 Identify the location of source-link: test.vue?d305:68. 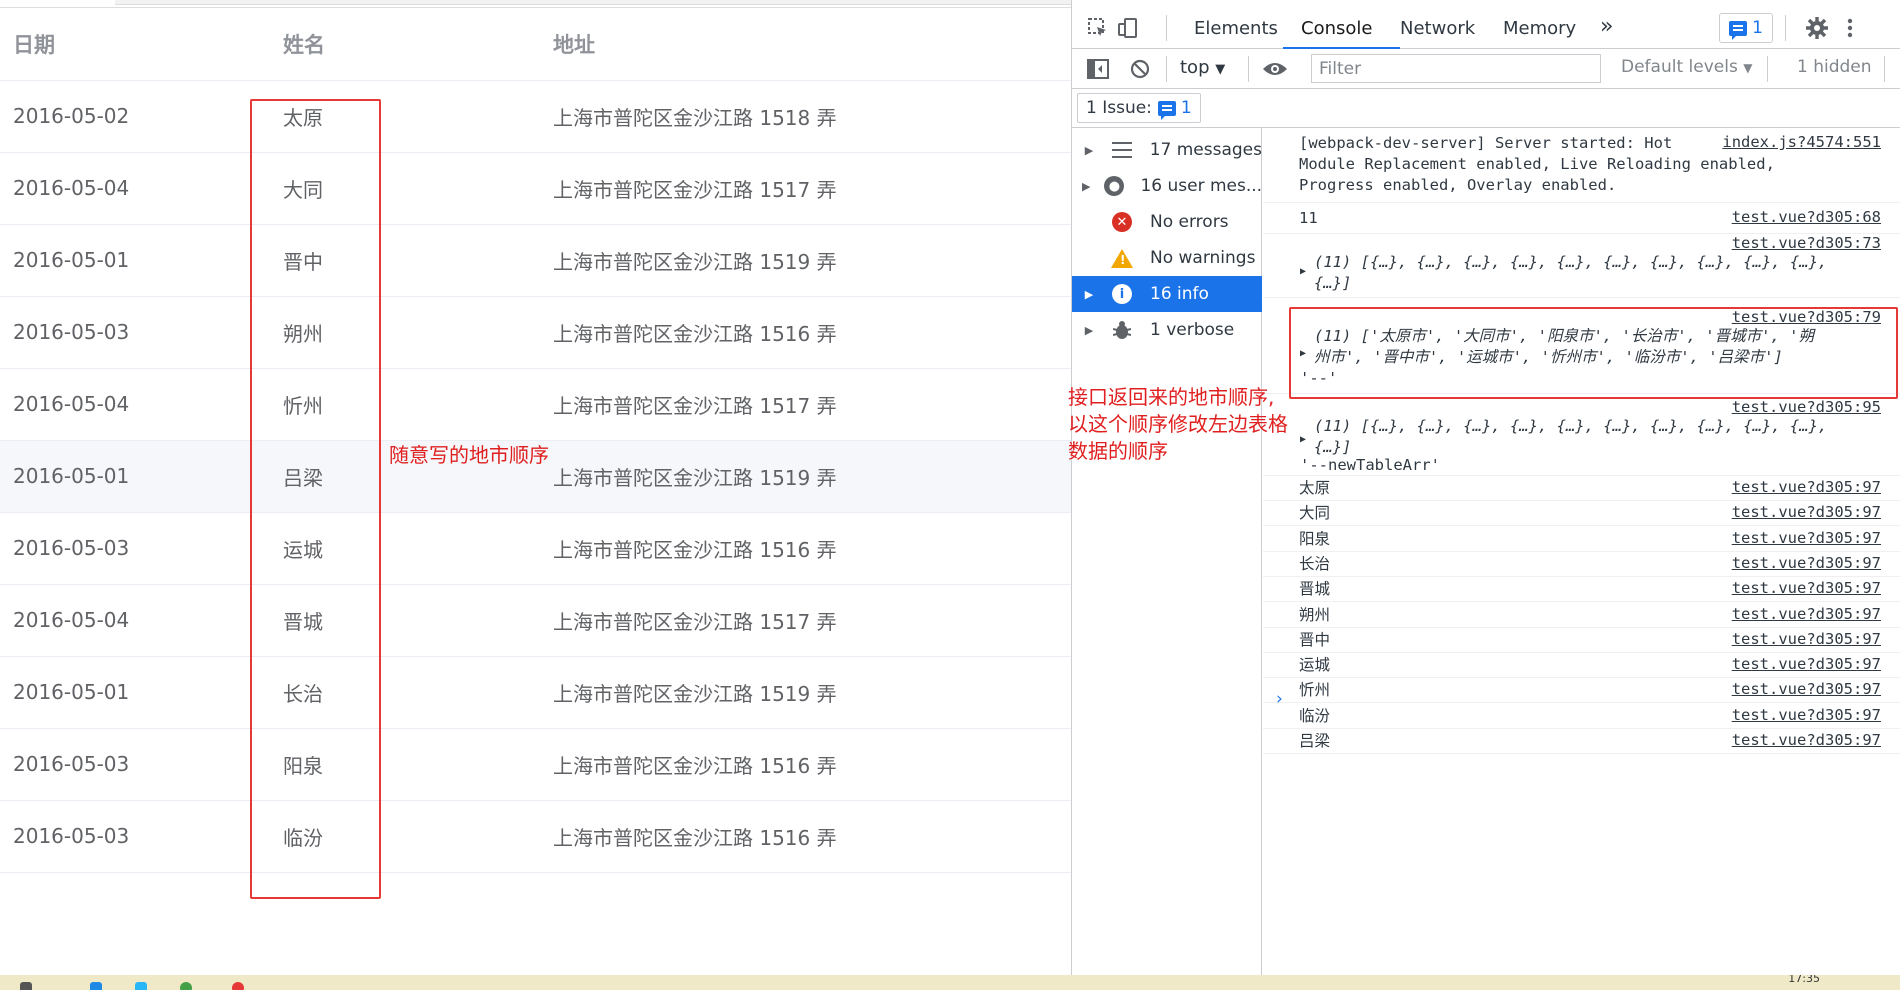
(1806, 217).